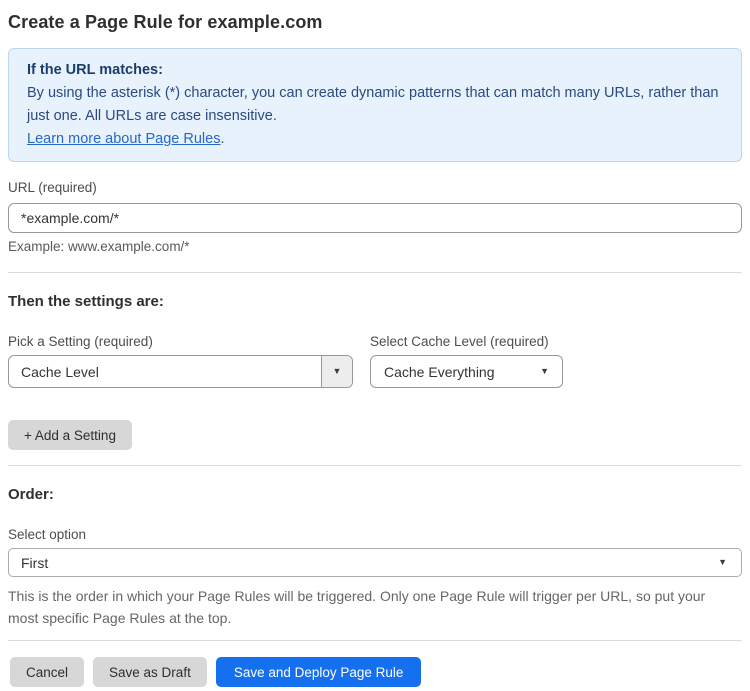  What do you see at coordinates (31, 494) in the screenshot?
I see `order-heading: Order:` at bounding box center [31, 494].